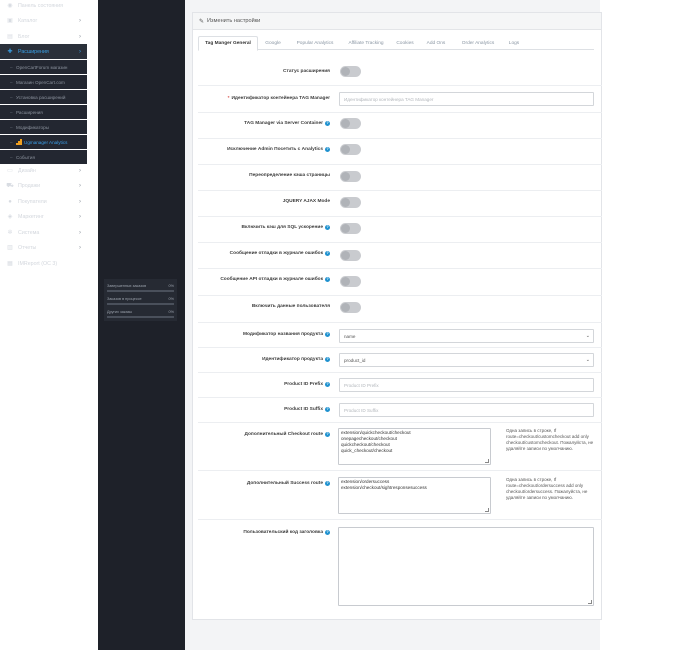 Image resolution: width=700 pixels, height=650 pixels. What do you see at coordinates (43, 185) in the screenshot?
I see `sidebar-item: ⛟ Продажи ›` at bounding box center [43, 185].